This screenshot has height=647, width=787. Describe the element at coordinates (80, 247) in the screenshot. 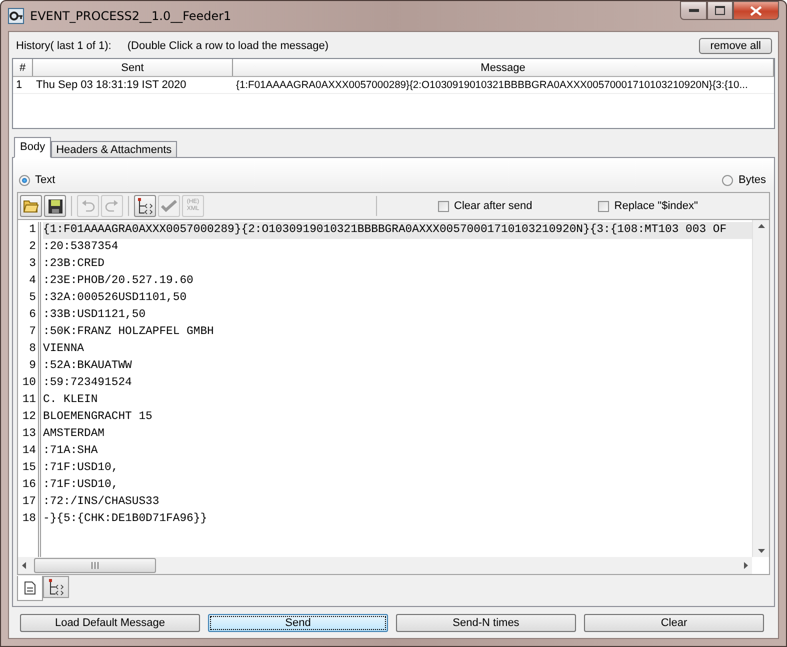

I see `code-line: :20:5387354` at that location.